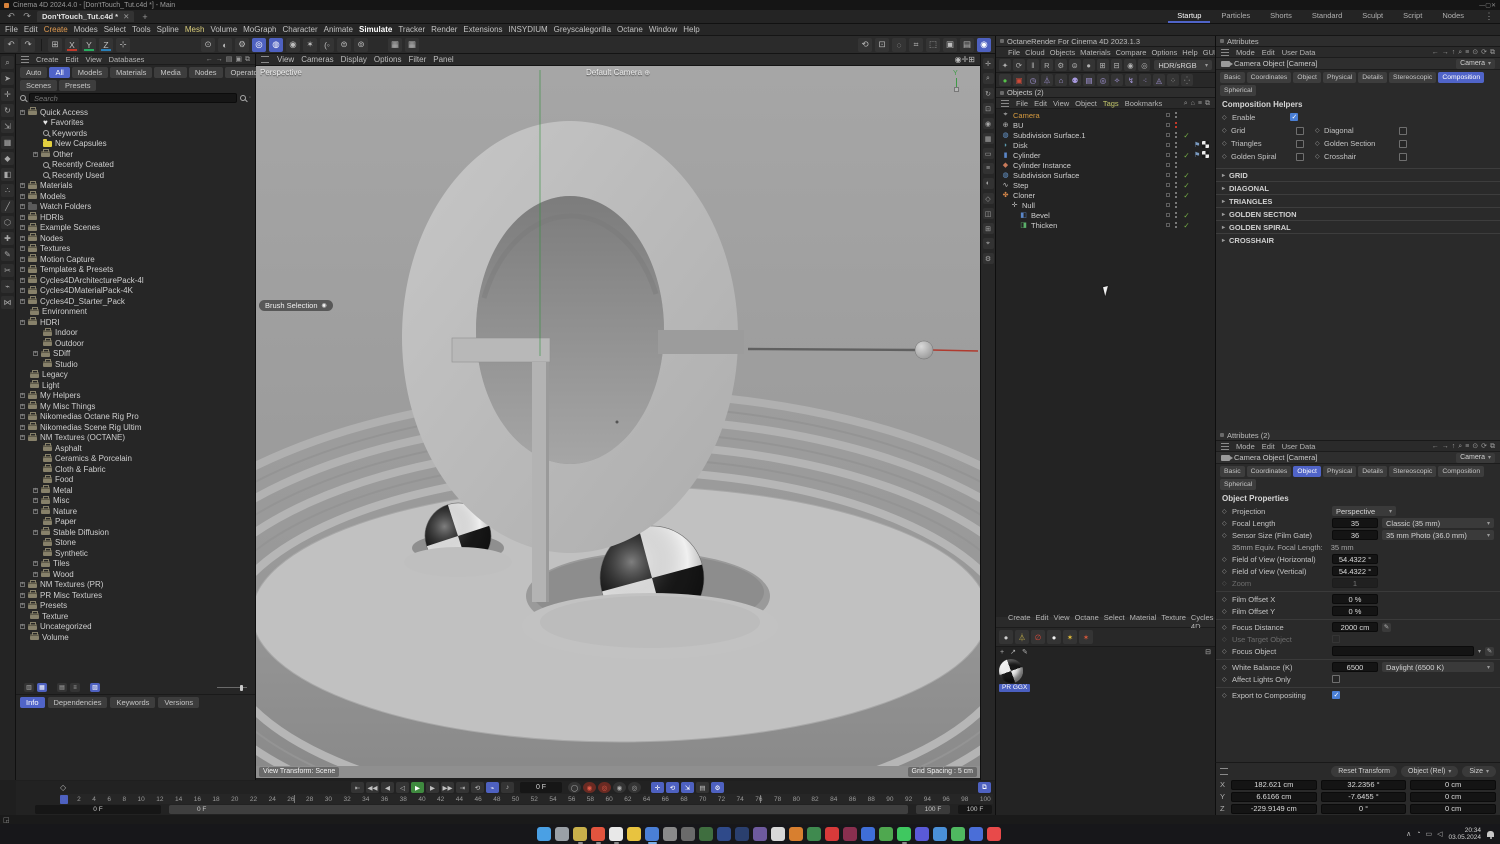 This screenshot has width=1500, height=844. What do you see at coordinates (850, 834) in the screenshot?
I see `premiere-app` at bounding box center [850, 834].